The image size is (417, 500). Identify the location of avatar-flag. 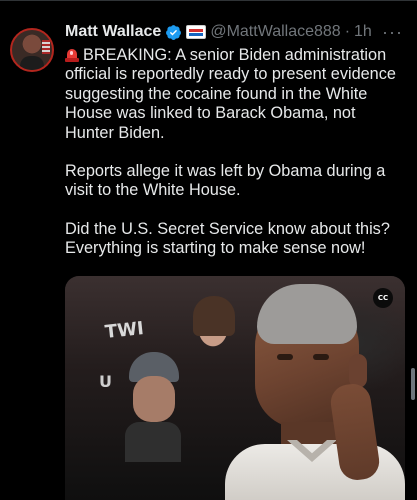
(46, 47).